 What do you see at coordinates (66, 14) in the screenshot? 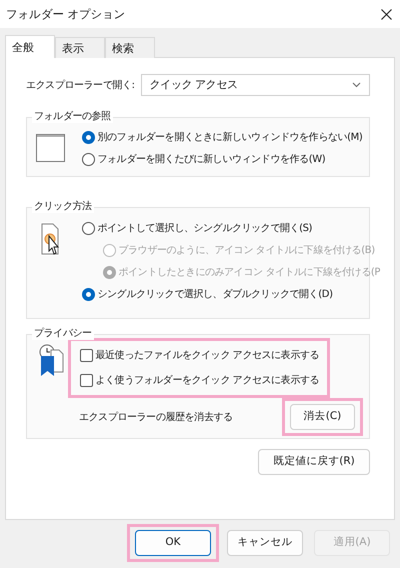
I see `window-title: フォルダー オプション` at bounding box center [66, 14].